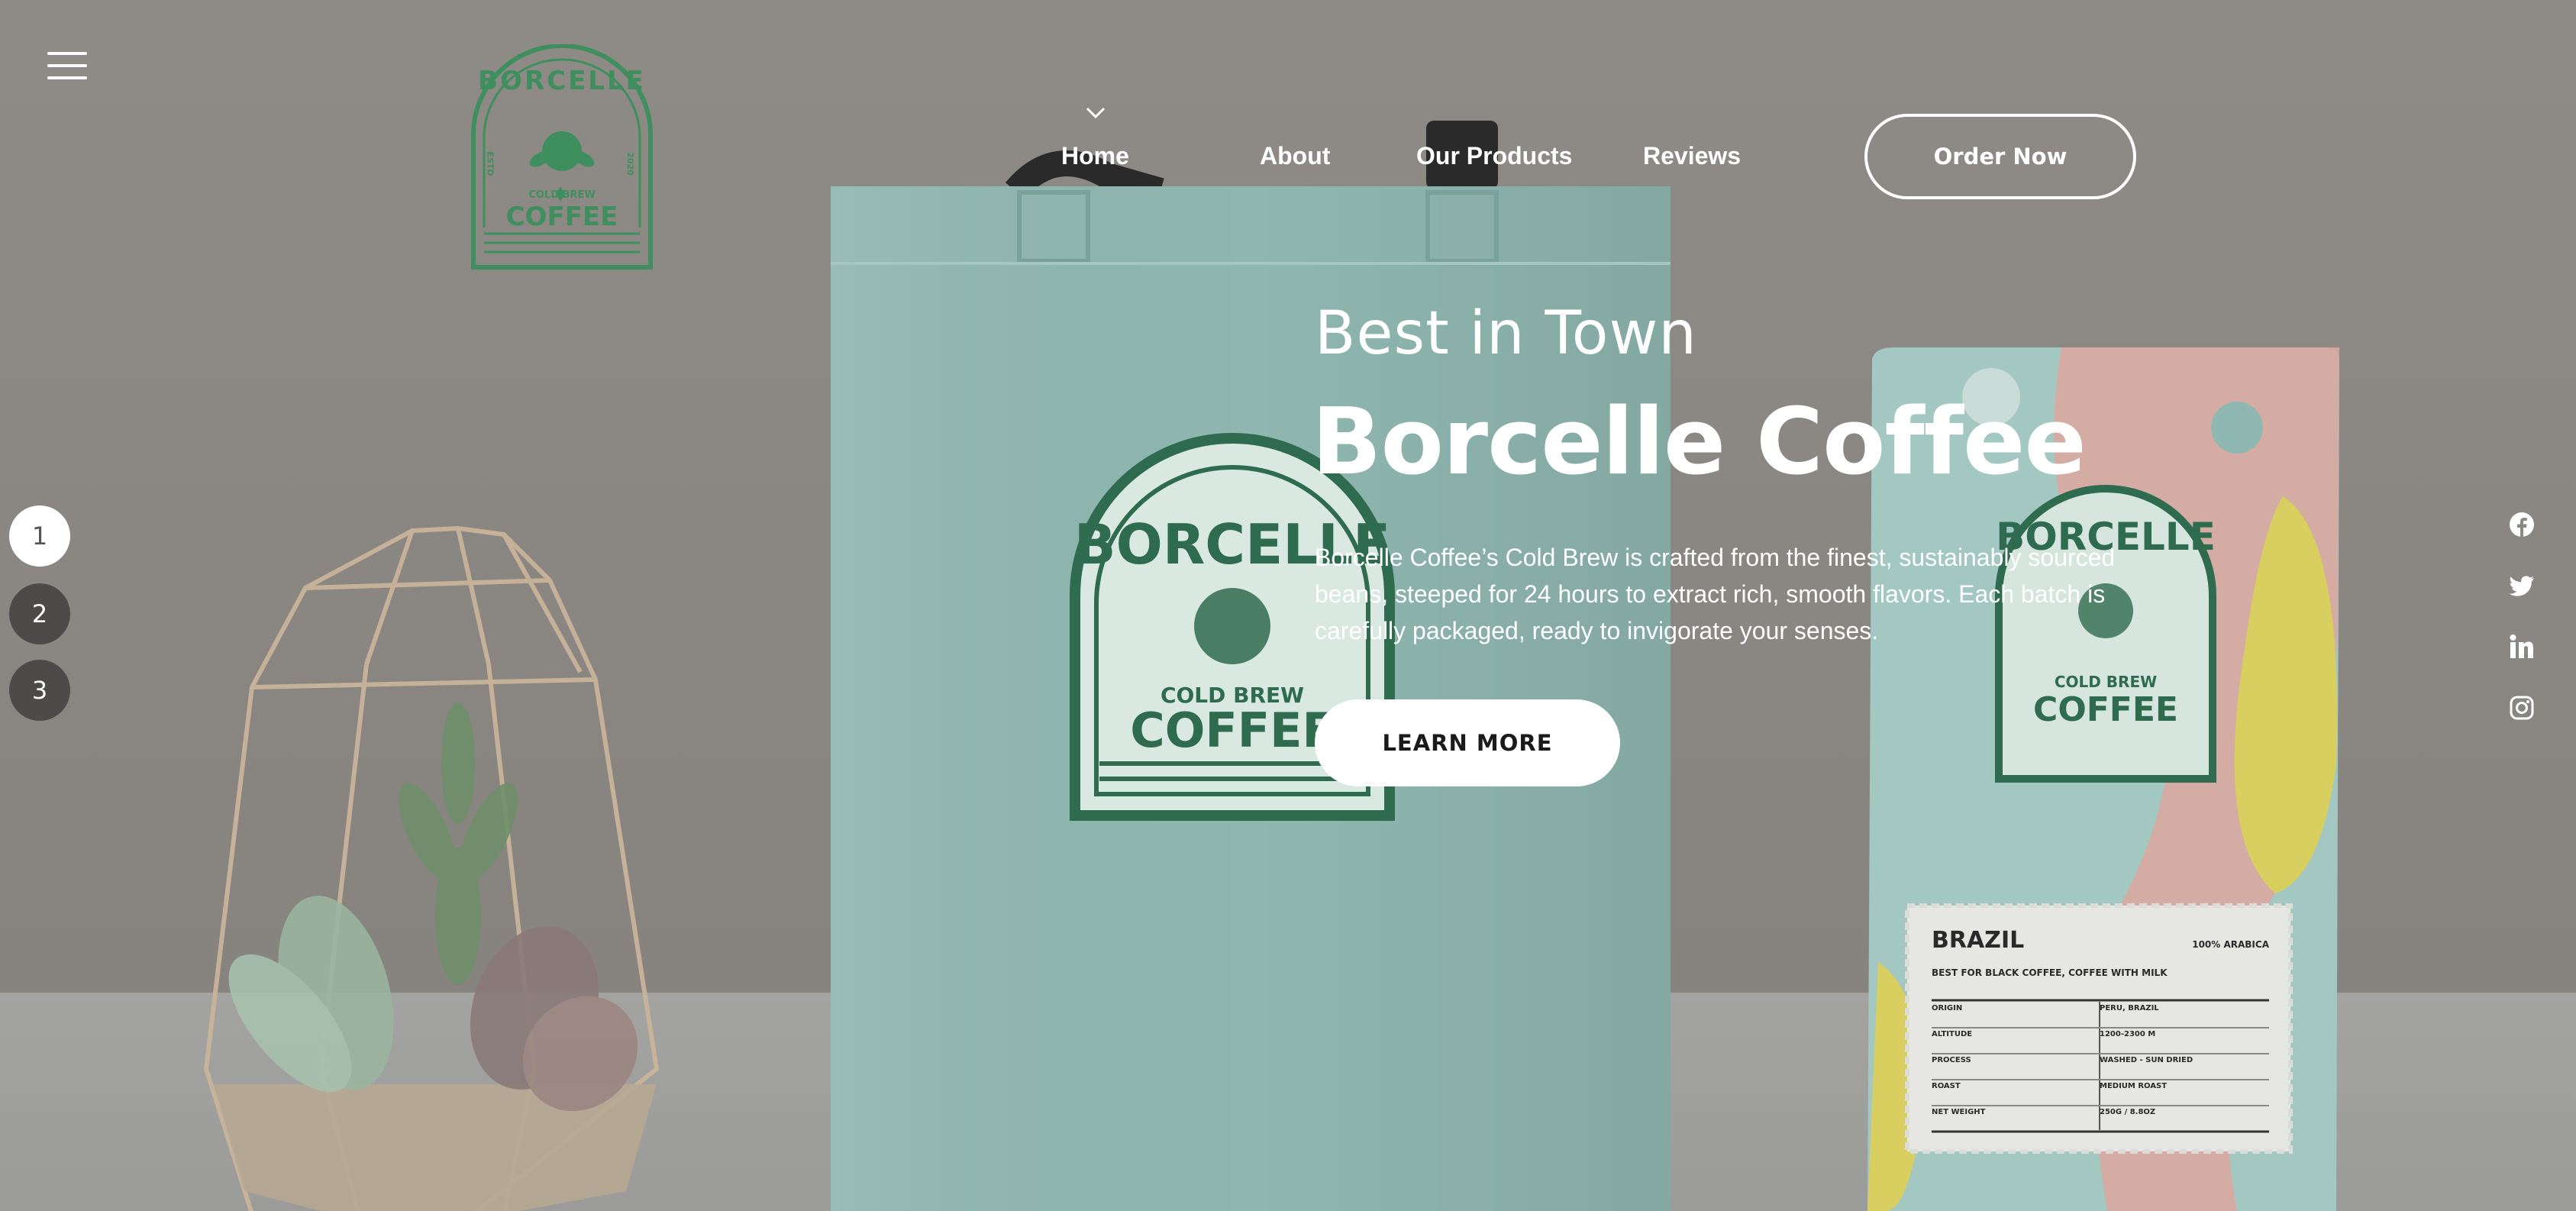 The width and height of the screenshot is (2576, 1211). Describe the element at coordinates (2522, 708) in the screenshot. I see `instagram-icon` at that location.